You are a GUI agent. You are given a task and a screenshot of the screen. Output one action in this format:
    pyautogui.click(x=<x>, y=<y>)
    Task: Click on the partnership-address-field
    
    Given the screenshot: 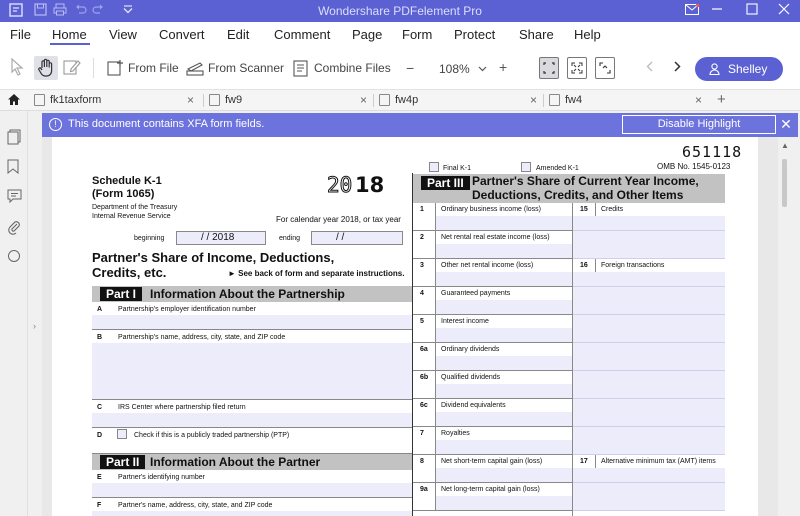 What is the action you would take?
    pyautogui.click(x=252, y=371)
    